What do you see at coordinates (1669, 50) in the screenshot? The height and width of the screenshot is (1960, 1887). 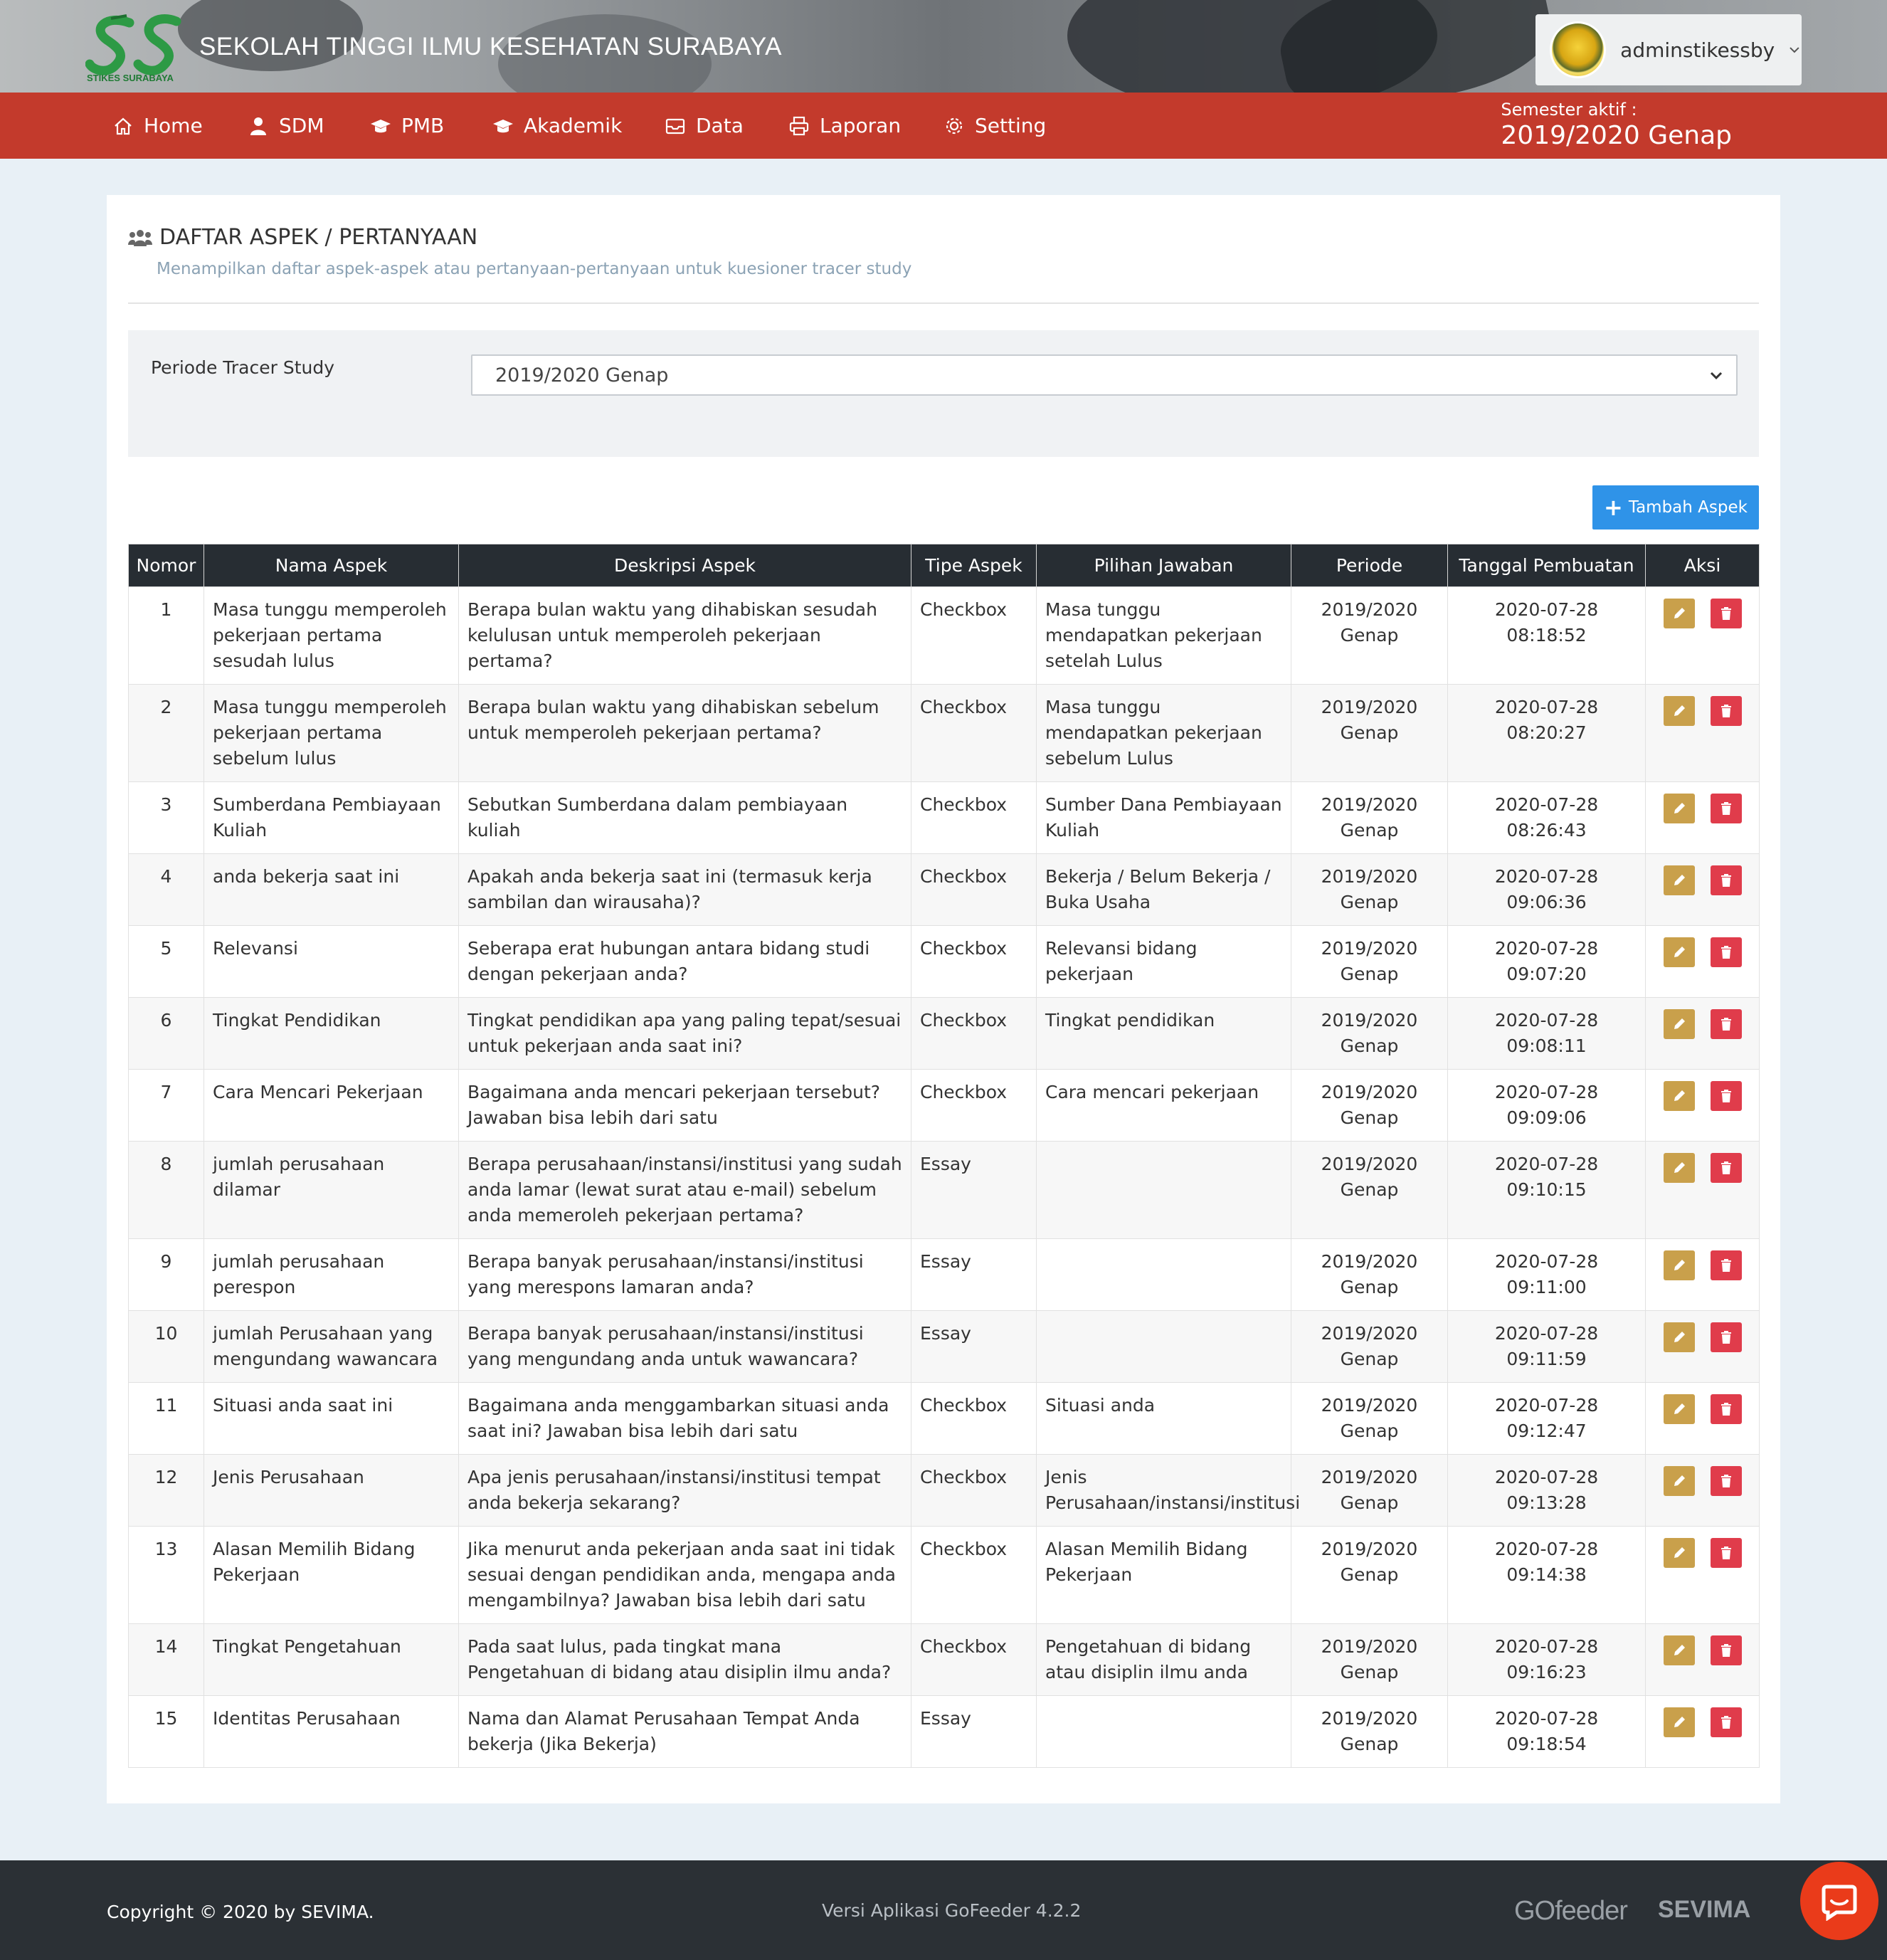 I see `user-menu: adminstikessby` at bounding box center [1669, 50].